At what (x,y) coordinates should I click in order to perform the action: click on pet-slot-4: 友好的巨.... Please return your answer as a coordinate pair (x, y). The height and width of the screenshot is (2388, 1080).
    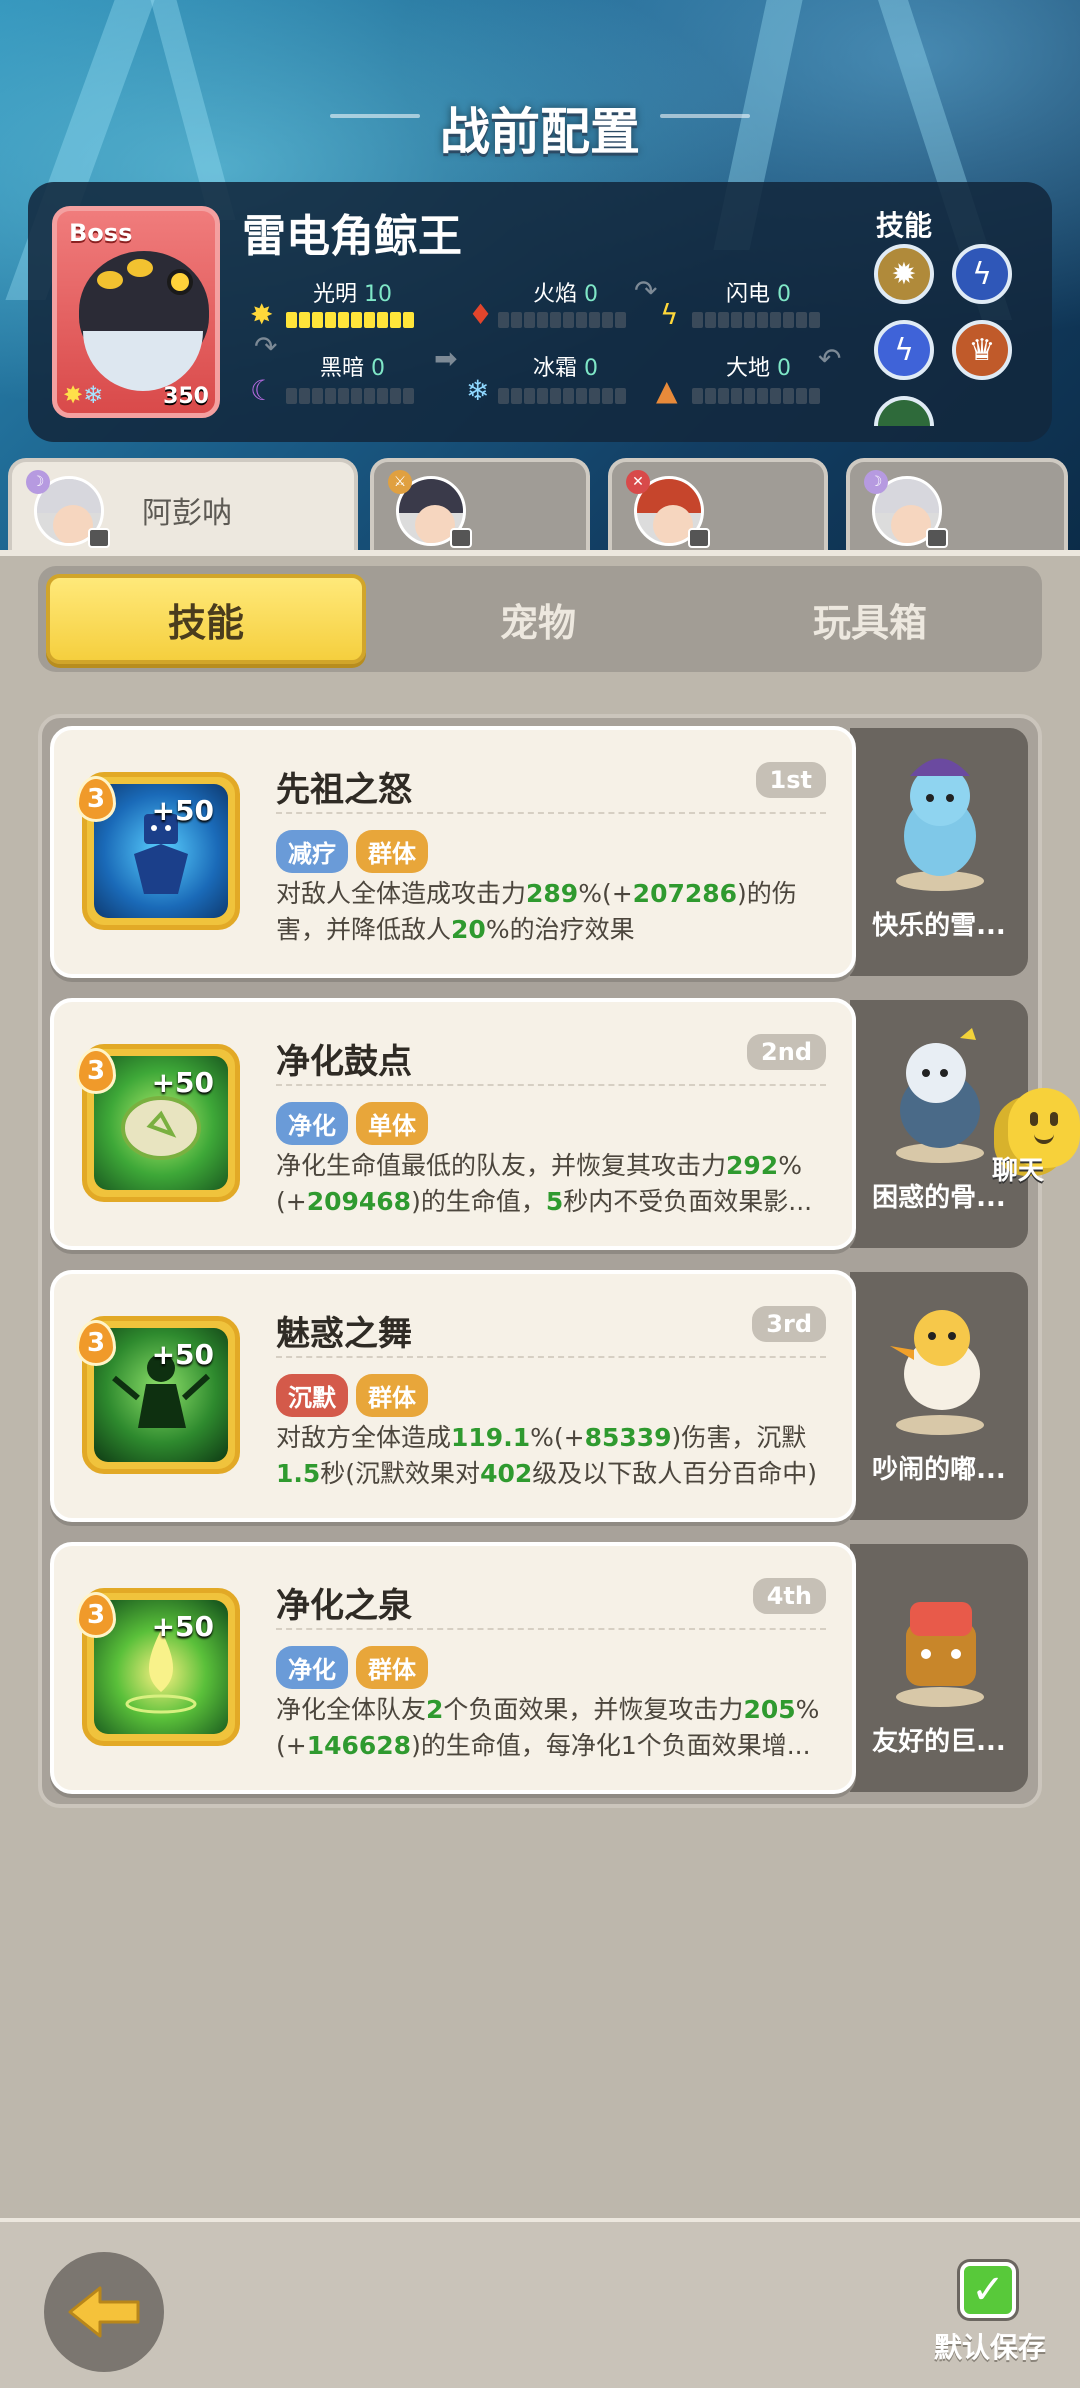
    Looking at the image, I should click on (939, 1668).